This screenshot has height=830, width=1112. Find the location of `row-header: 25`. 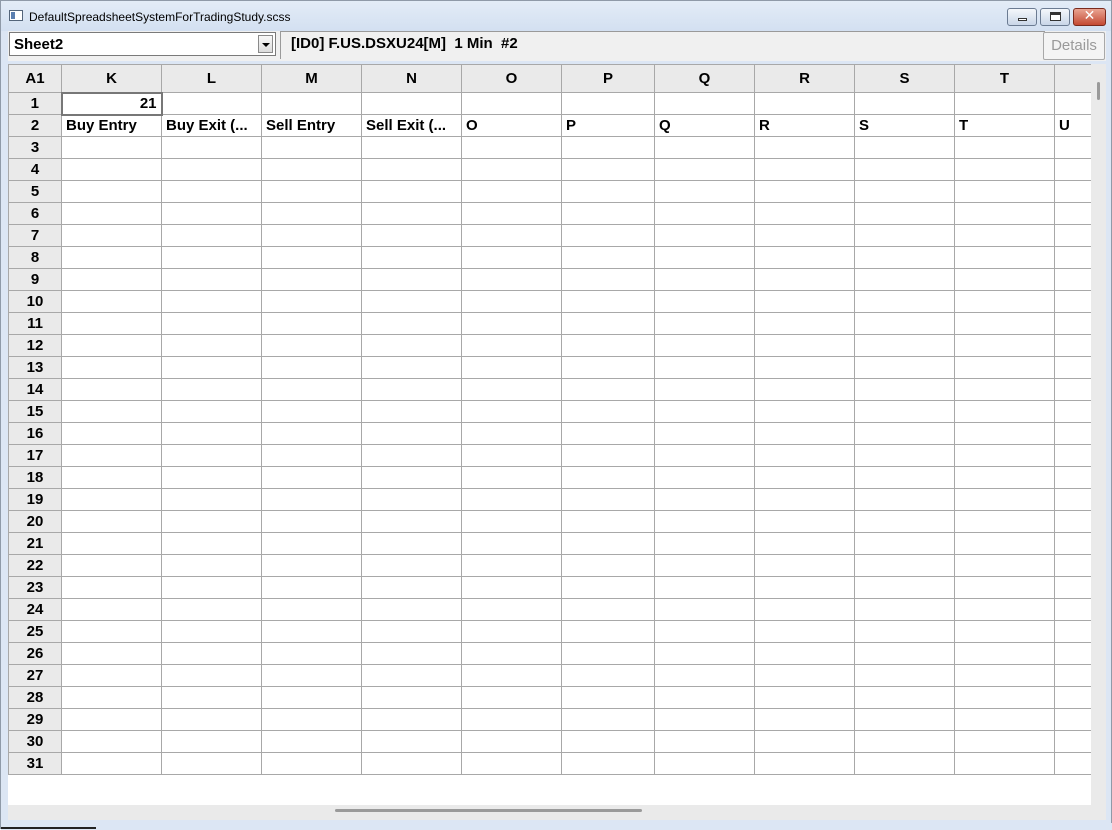

row-header: 25 is located at coordinates (35, 631).